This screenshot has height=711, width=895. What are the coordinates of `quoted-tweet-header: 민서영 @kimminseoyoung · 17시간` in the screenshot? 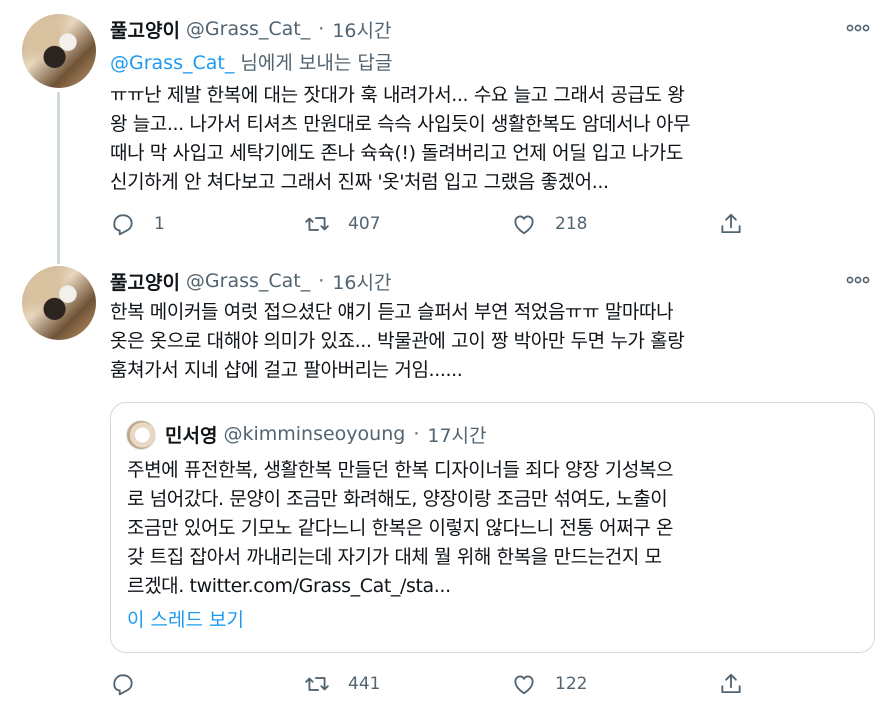 It's located at (326, 434).